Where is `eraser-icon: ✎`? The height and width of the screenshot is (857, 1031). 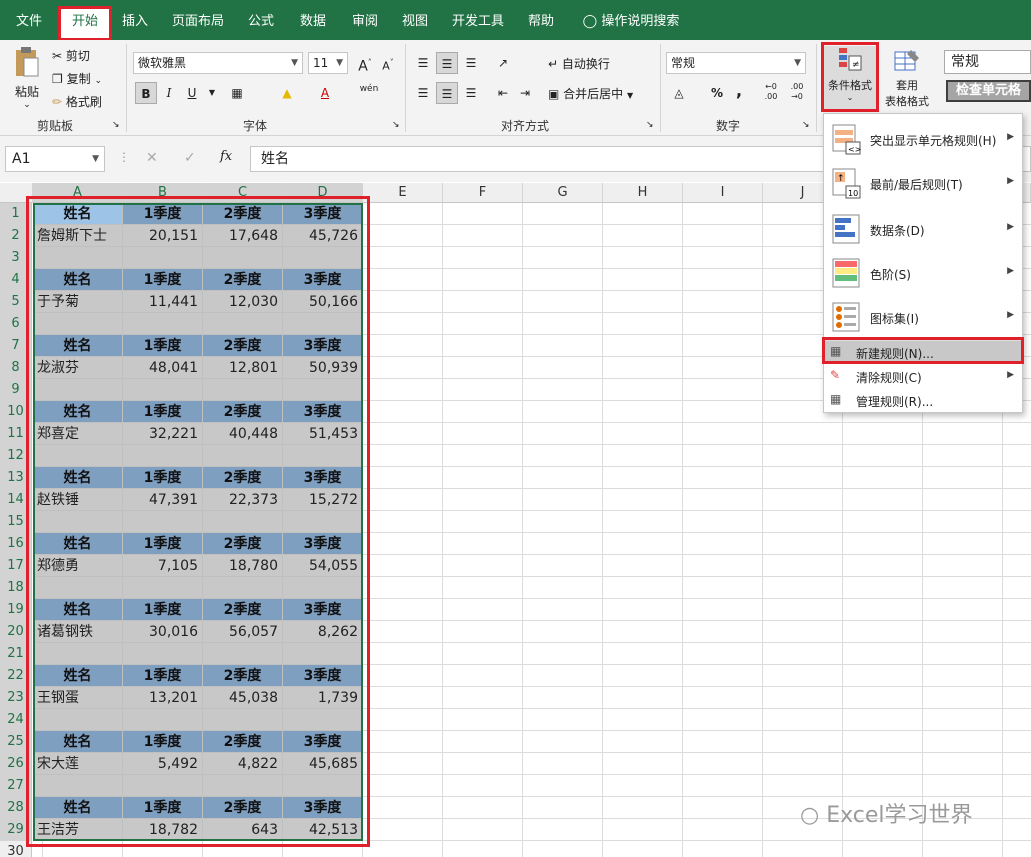 eraser-icon: ✎ is located at coordinates (835, 375).